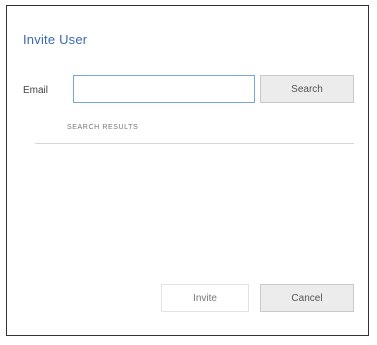 The width and height of the screenshot is (377, 345). I want to click on email-field, so click(164, 89).